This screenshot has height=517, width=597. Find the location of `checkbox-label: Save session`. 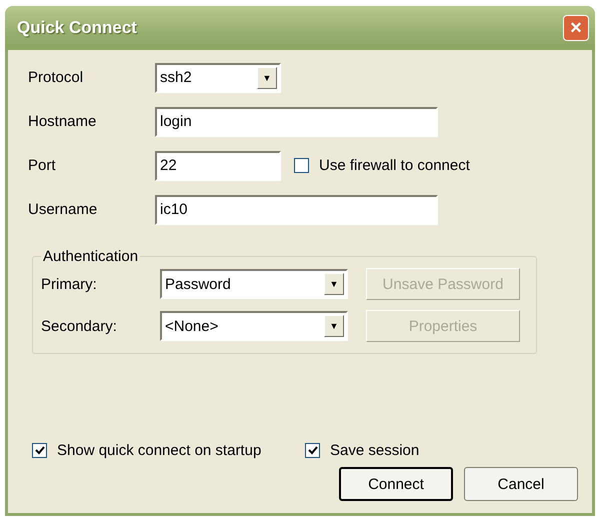

checkbox-label: Save session is located at coordinates (375, 450).